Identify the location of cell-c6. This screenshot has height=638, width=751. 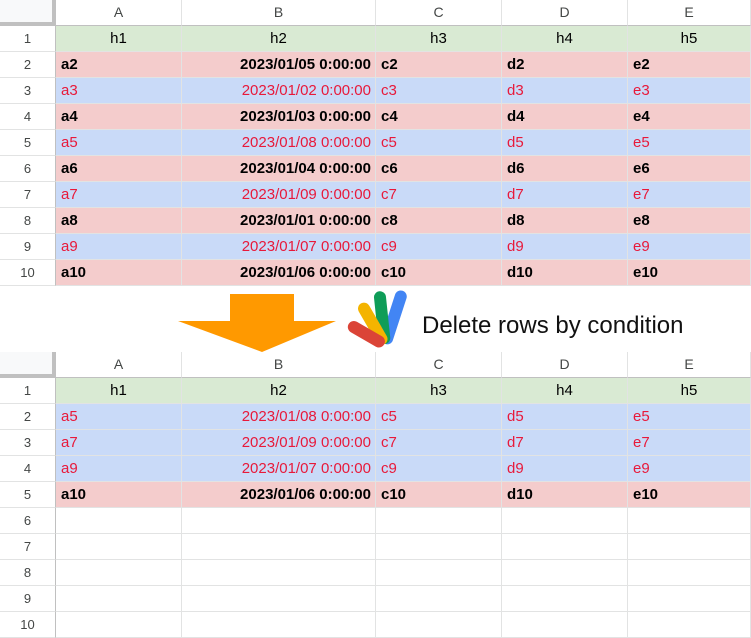
(439, 521).